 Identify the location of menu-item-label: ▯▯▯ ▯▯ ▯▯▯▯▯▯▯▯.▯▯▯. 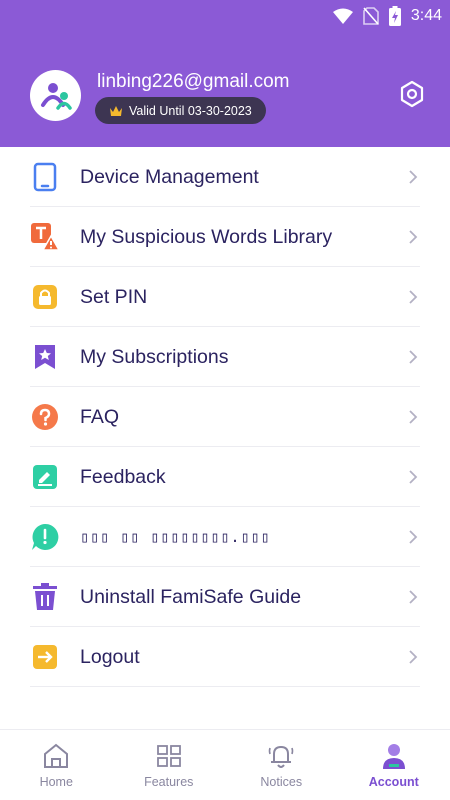
(175, 537).